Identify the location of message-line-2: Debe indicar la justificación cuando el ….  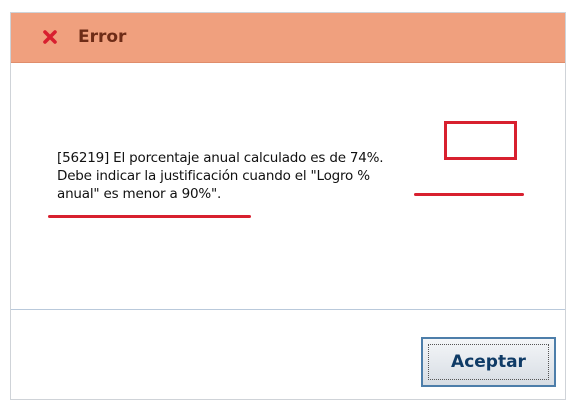
(213, 176).